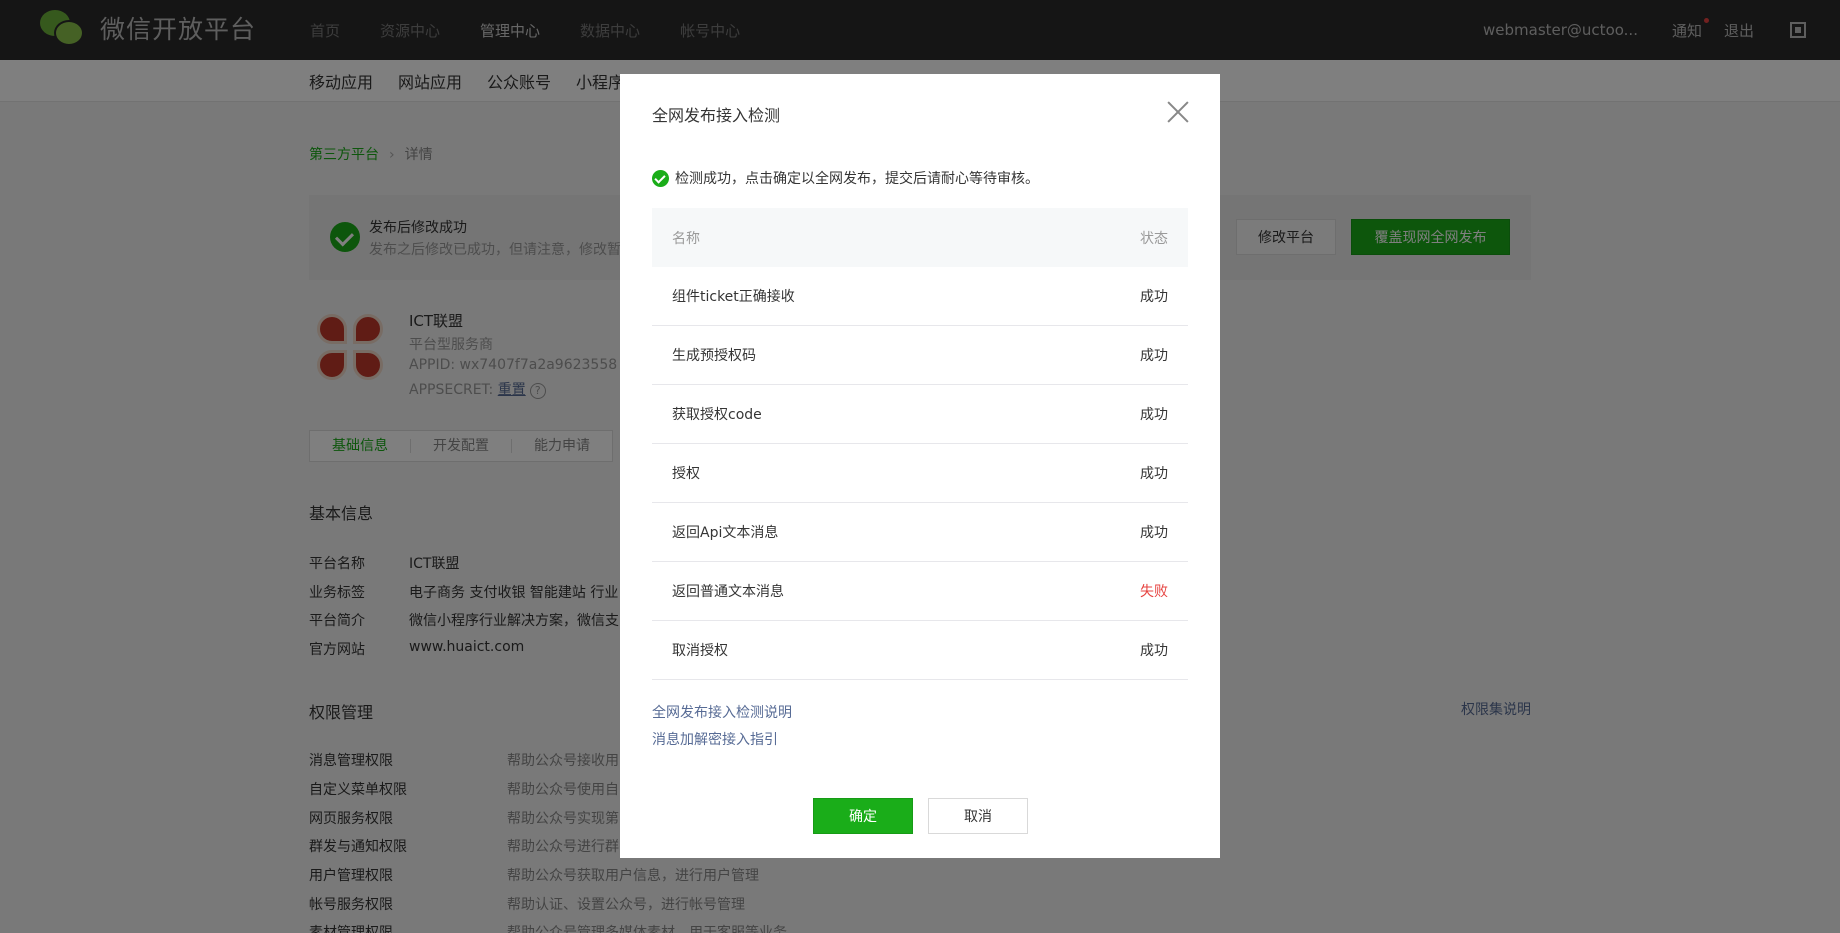  I want to click on check-name: 获取授权code, so click(717, 415).